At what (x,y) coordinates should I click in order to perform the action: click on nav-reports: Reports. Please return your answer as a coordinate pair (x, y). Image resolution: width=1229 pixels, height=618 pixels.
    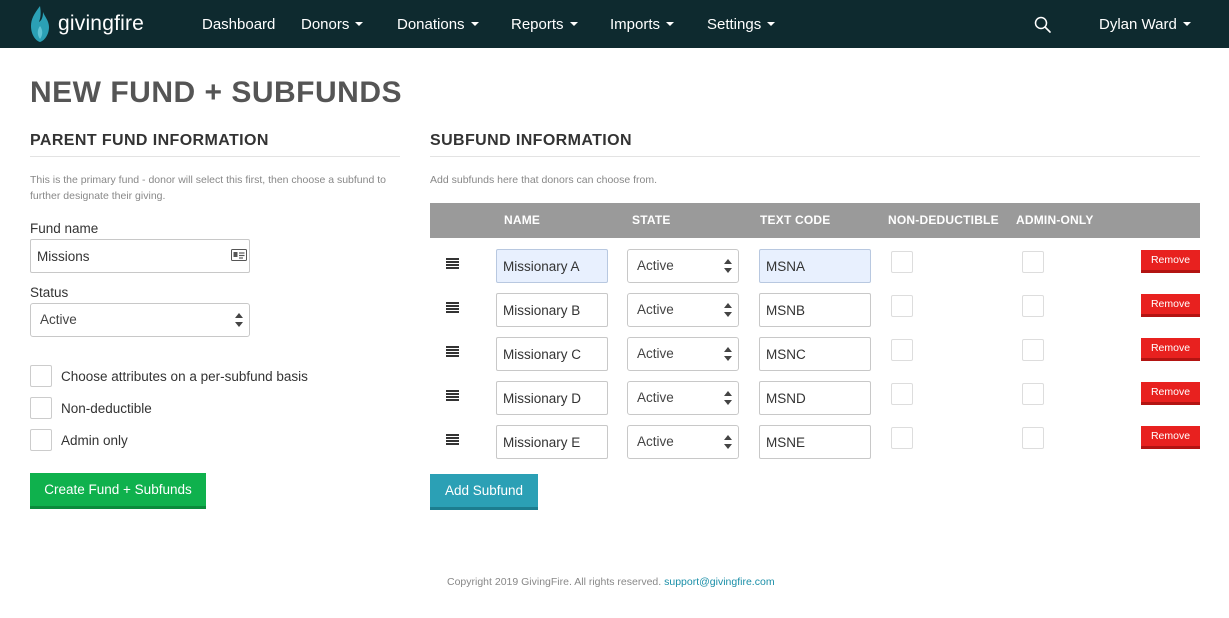
    Looking at the image, I should click on (544, 24).